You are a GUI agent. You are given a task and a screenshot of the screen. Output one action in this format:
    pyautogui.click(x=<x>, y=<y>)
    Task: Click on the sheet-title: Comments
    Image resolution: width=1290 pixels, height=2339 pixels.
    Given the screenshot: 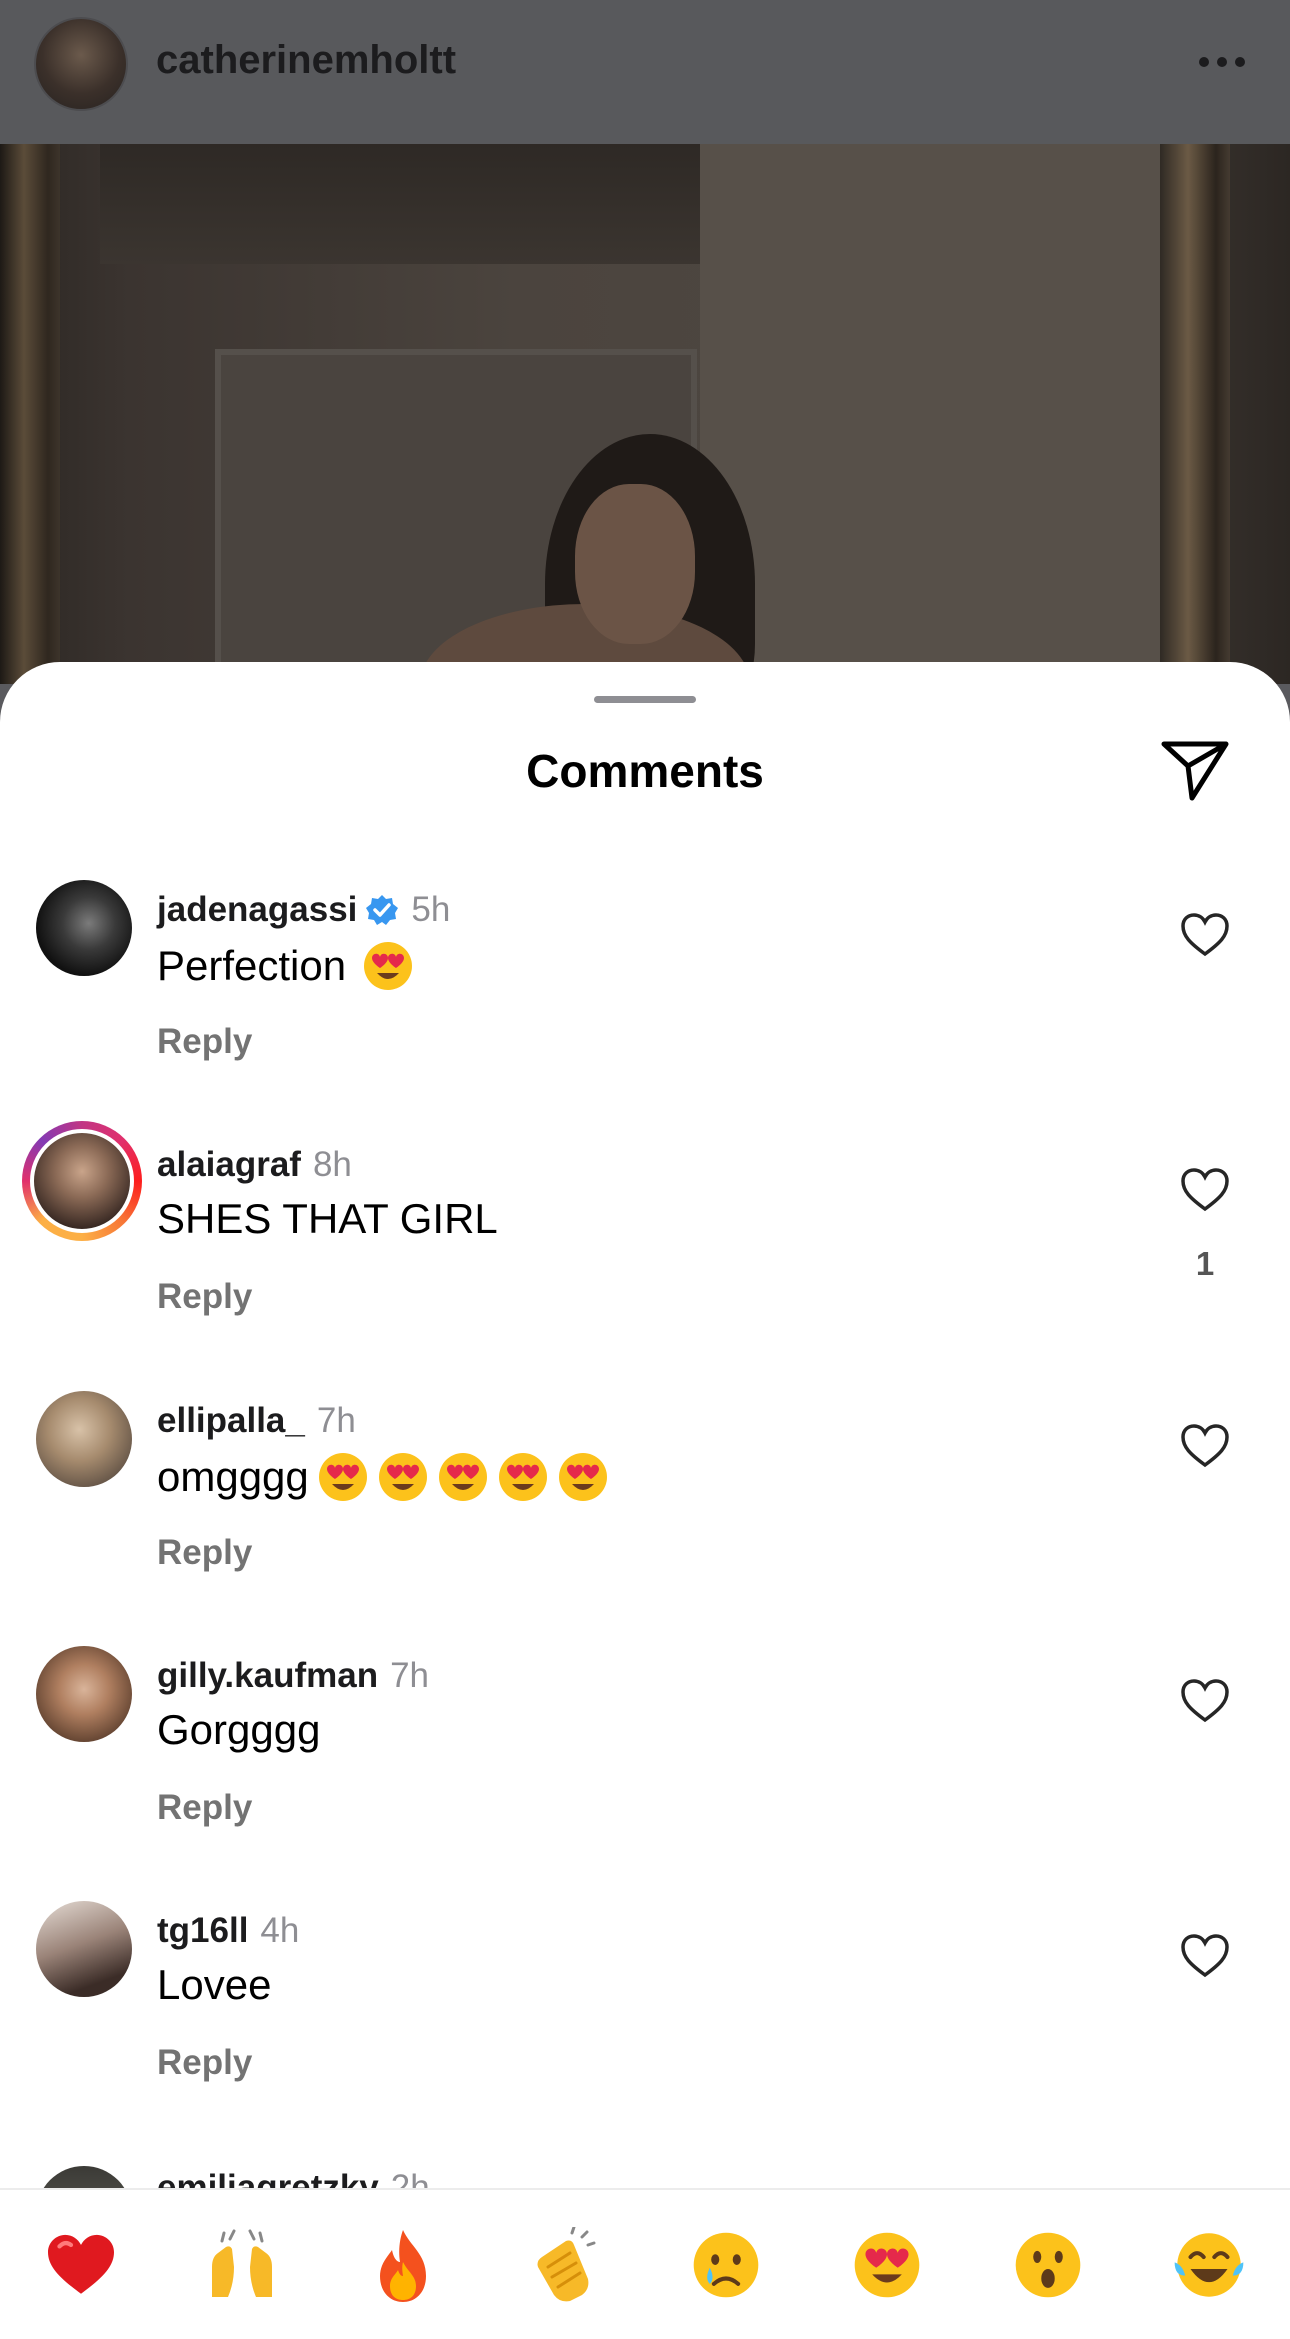 What is the action you would take?
    pyautogui.click(x=645, y=771)
    